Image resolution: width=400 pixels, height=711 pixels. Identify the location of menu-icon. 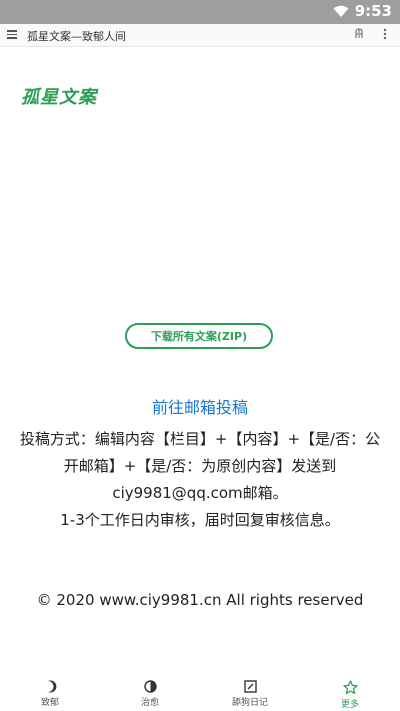
(12, 34).